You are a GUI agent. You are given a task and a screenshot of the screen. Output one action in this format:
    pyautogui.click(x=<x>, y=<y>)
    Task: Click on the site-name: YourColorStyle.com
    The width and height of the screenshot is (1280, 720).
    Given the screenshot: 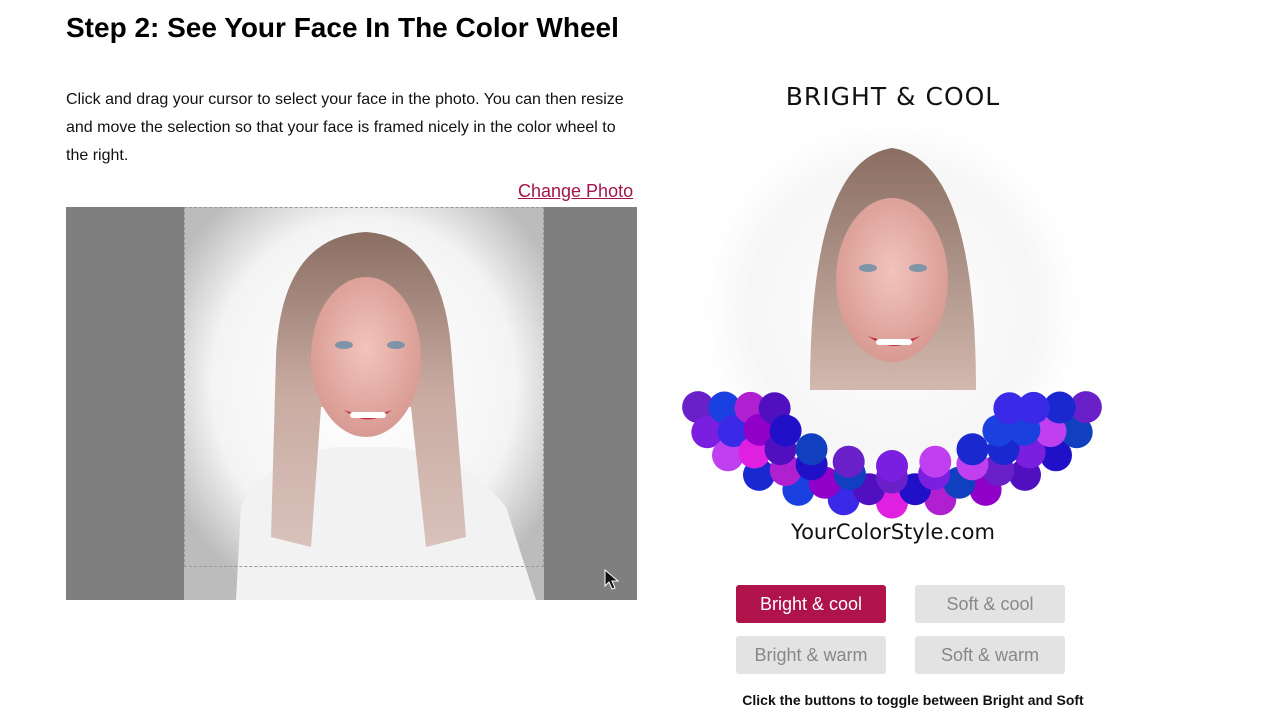 What is the action you would take?
    pyautogui.click(x=893, y=532)
    